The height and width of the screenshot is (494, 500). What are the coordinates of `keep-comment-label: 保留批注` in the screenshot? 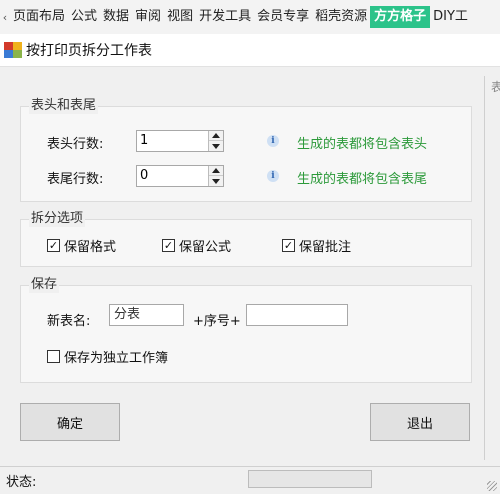 It's located at (325, 247).